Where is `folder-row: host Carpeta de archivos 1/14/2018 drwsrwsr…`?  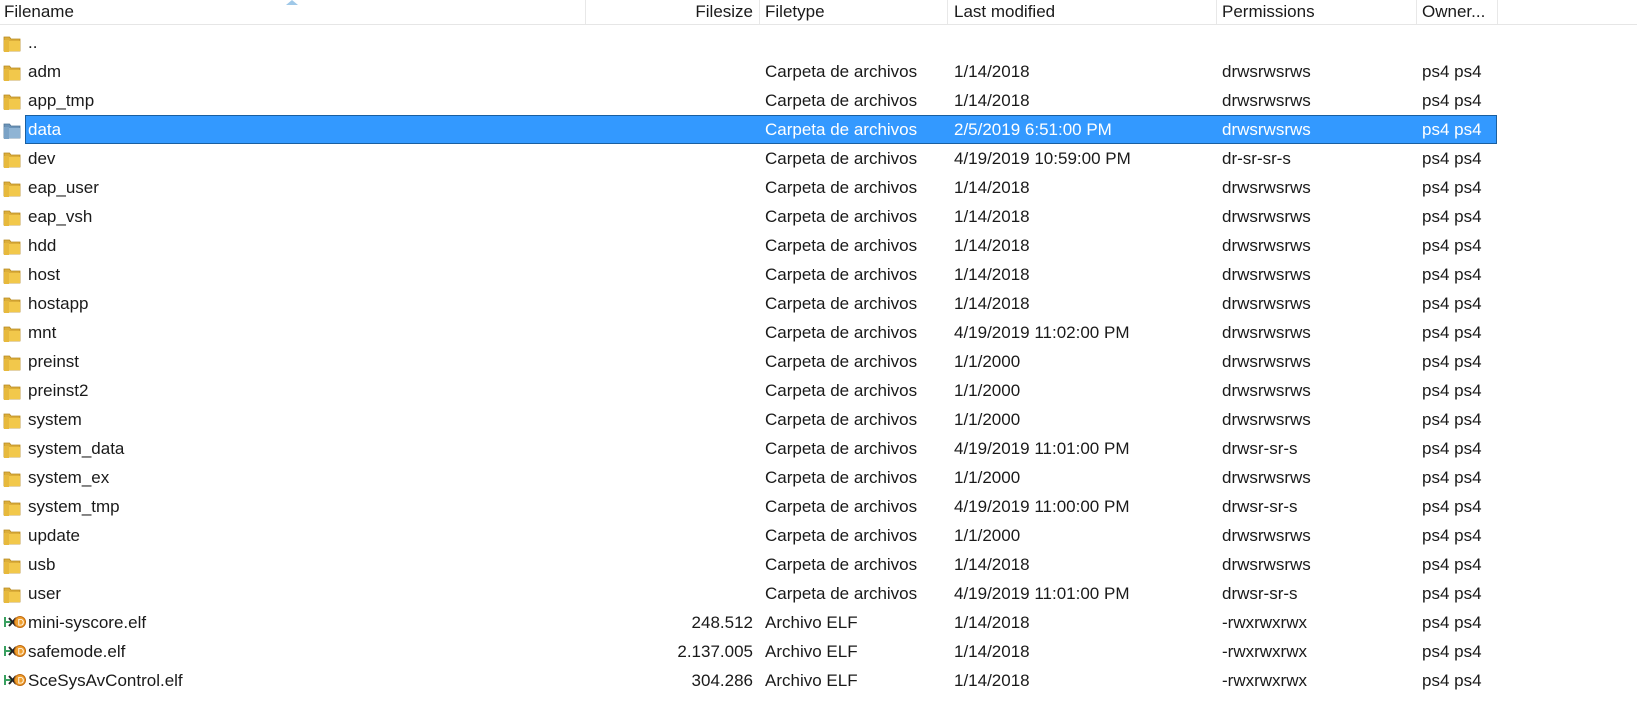 folder-row: host Carpeta de archivos 1/14/2018 drwsrwsr… is located at coordinates (818, 274).